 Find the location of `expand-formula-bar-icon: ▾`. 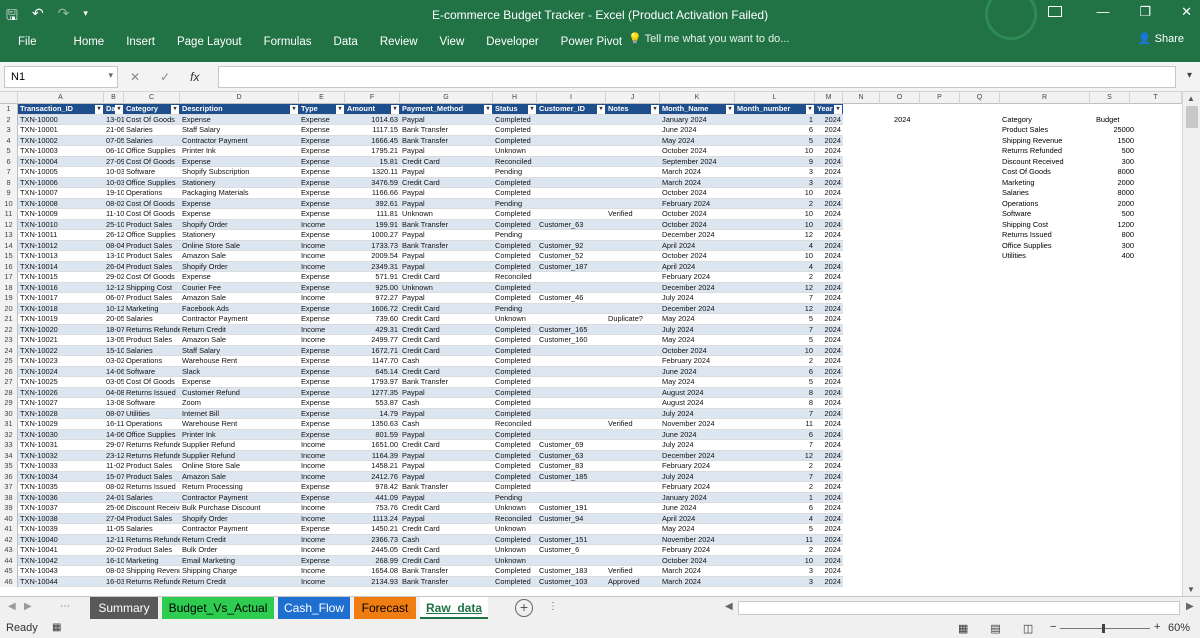

expand-formula-bar-icon: ▾ is located at coordinates (1189, 75).